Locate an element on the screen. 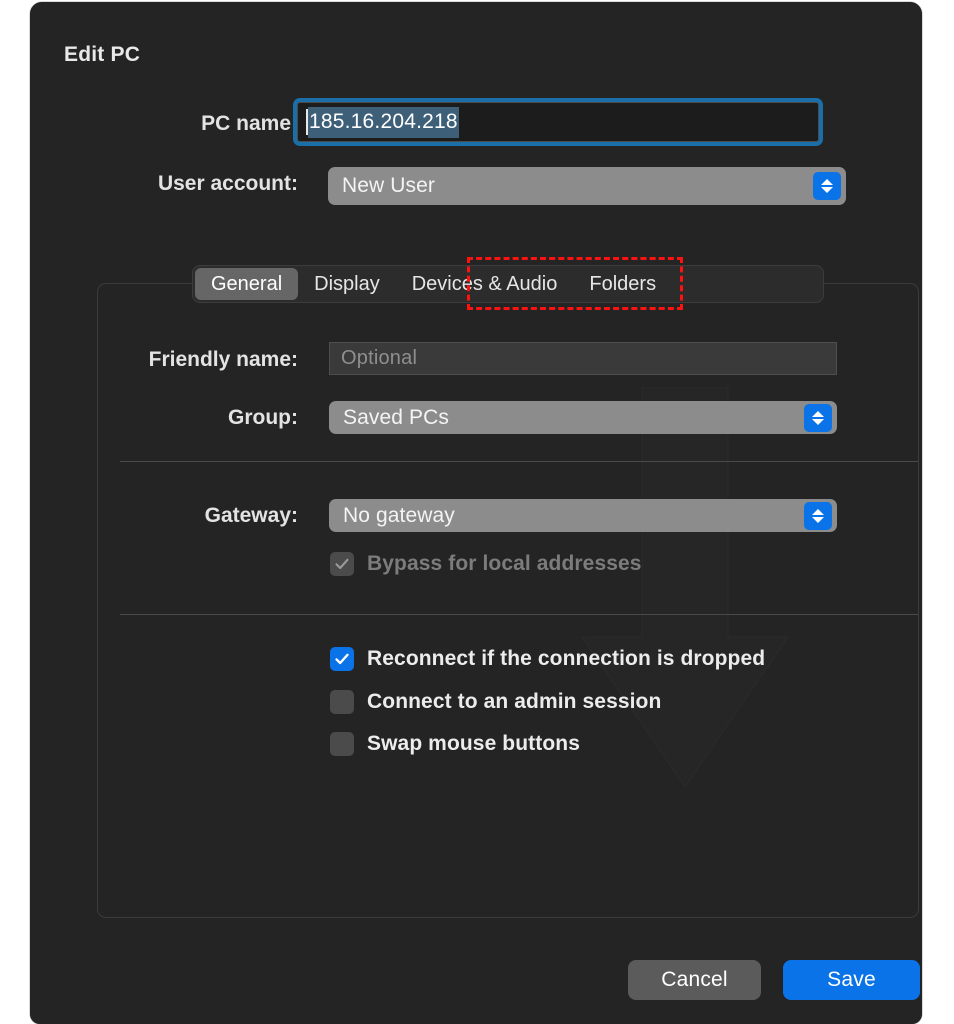  friendly-name-placeholder: Optional is located at coordinates (379, 358).